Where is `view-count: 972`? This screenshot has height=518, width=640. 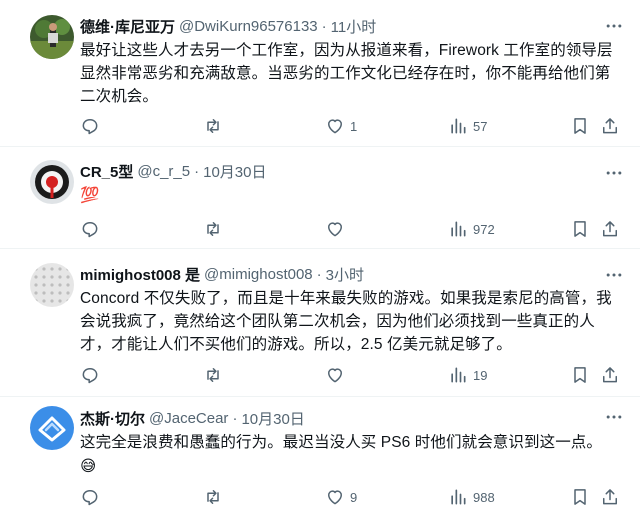
view-count: 972 is located at coordinates (484, 229).